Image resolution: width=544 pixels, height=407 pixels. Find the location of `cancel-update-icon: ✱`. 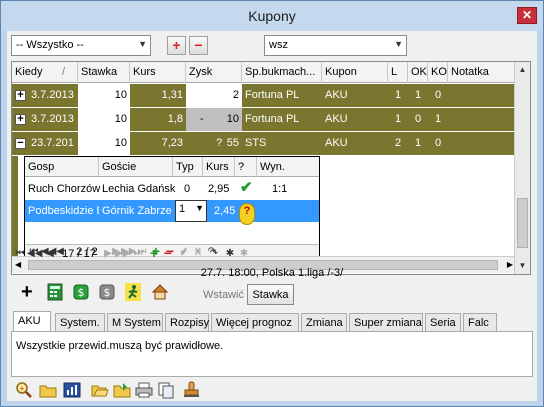

cancel-update-icon: ✱ is located at coordinates (244, 253).